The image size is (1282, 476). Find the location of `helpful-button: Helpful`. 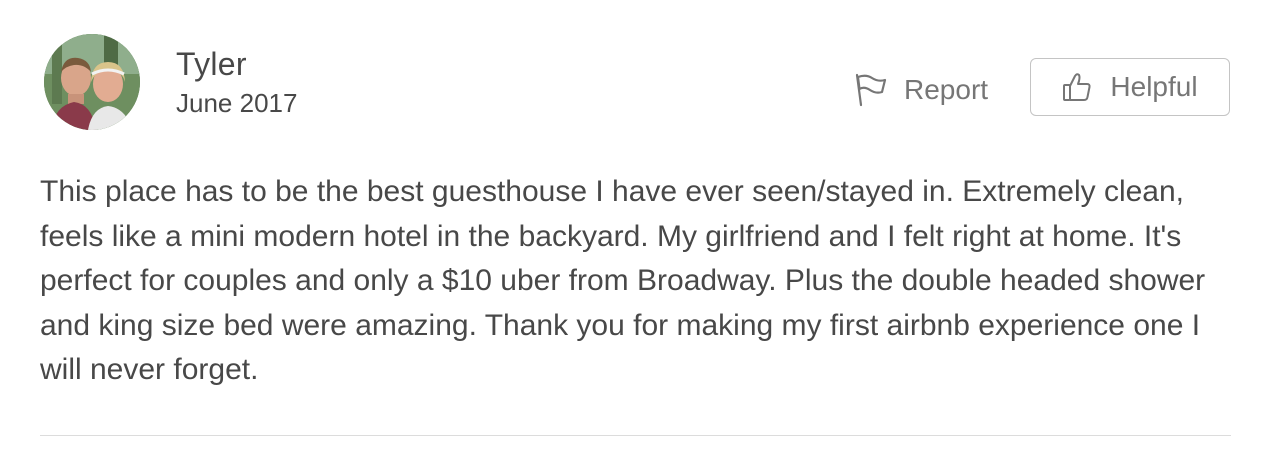

helpful-button: Helpful is located at coordinates (1130, 87).